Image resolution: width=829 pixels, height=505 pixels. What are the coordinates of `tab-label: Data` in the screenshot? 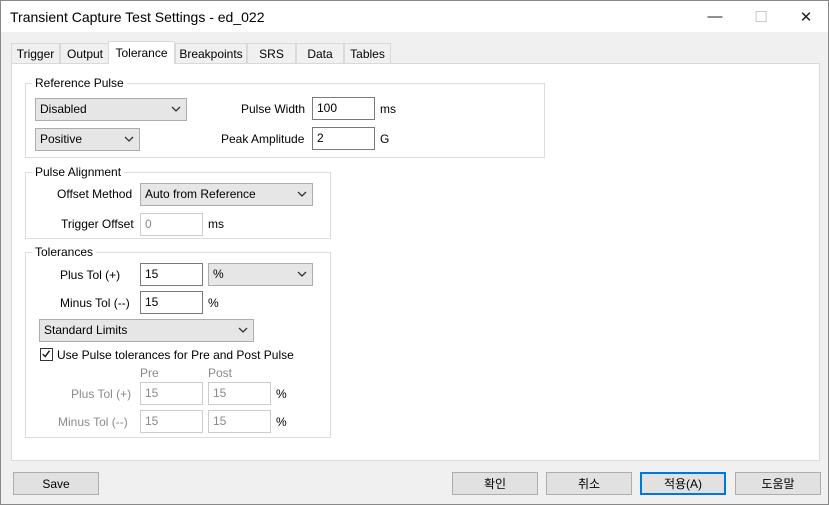 It's located at (320, 53).